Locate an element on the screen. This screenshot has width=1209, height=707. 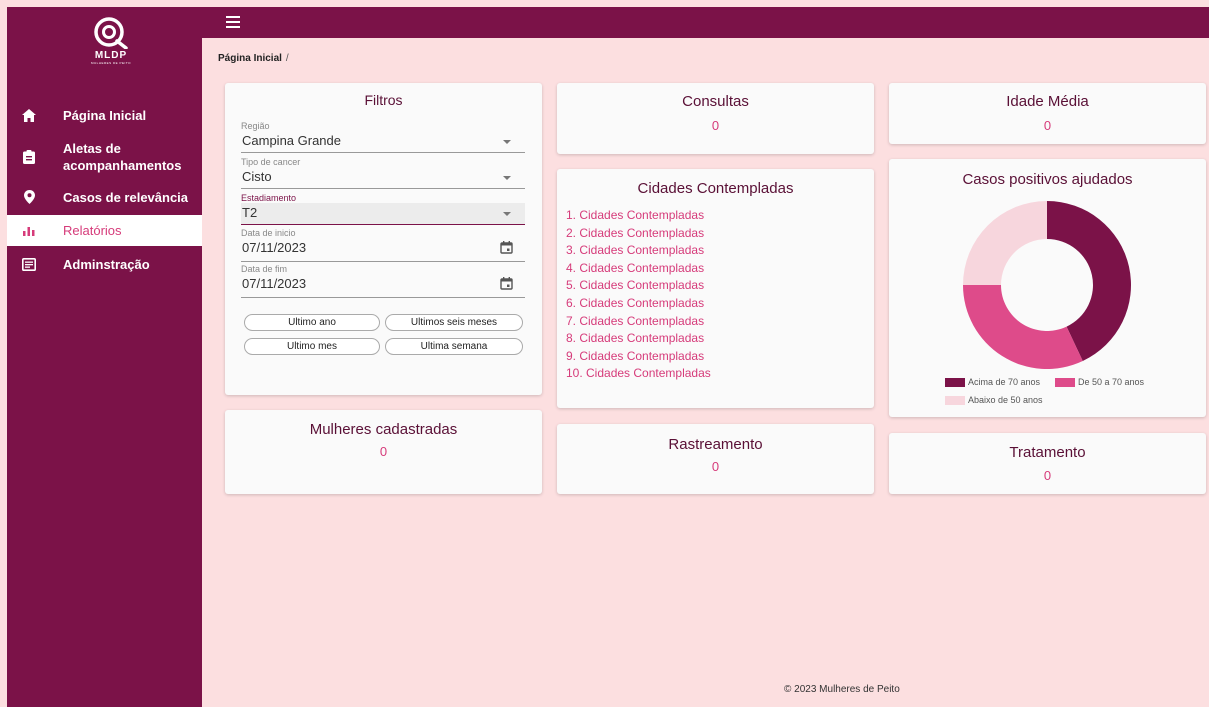
sidebar-item-label: Aletas de acompanhamentos is located at coordinates (122, 157).